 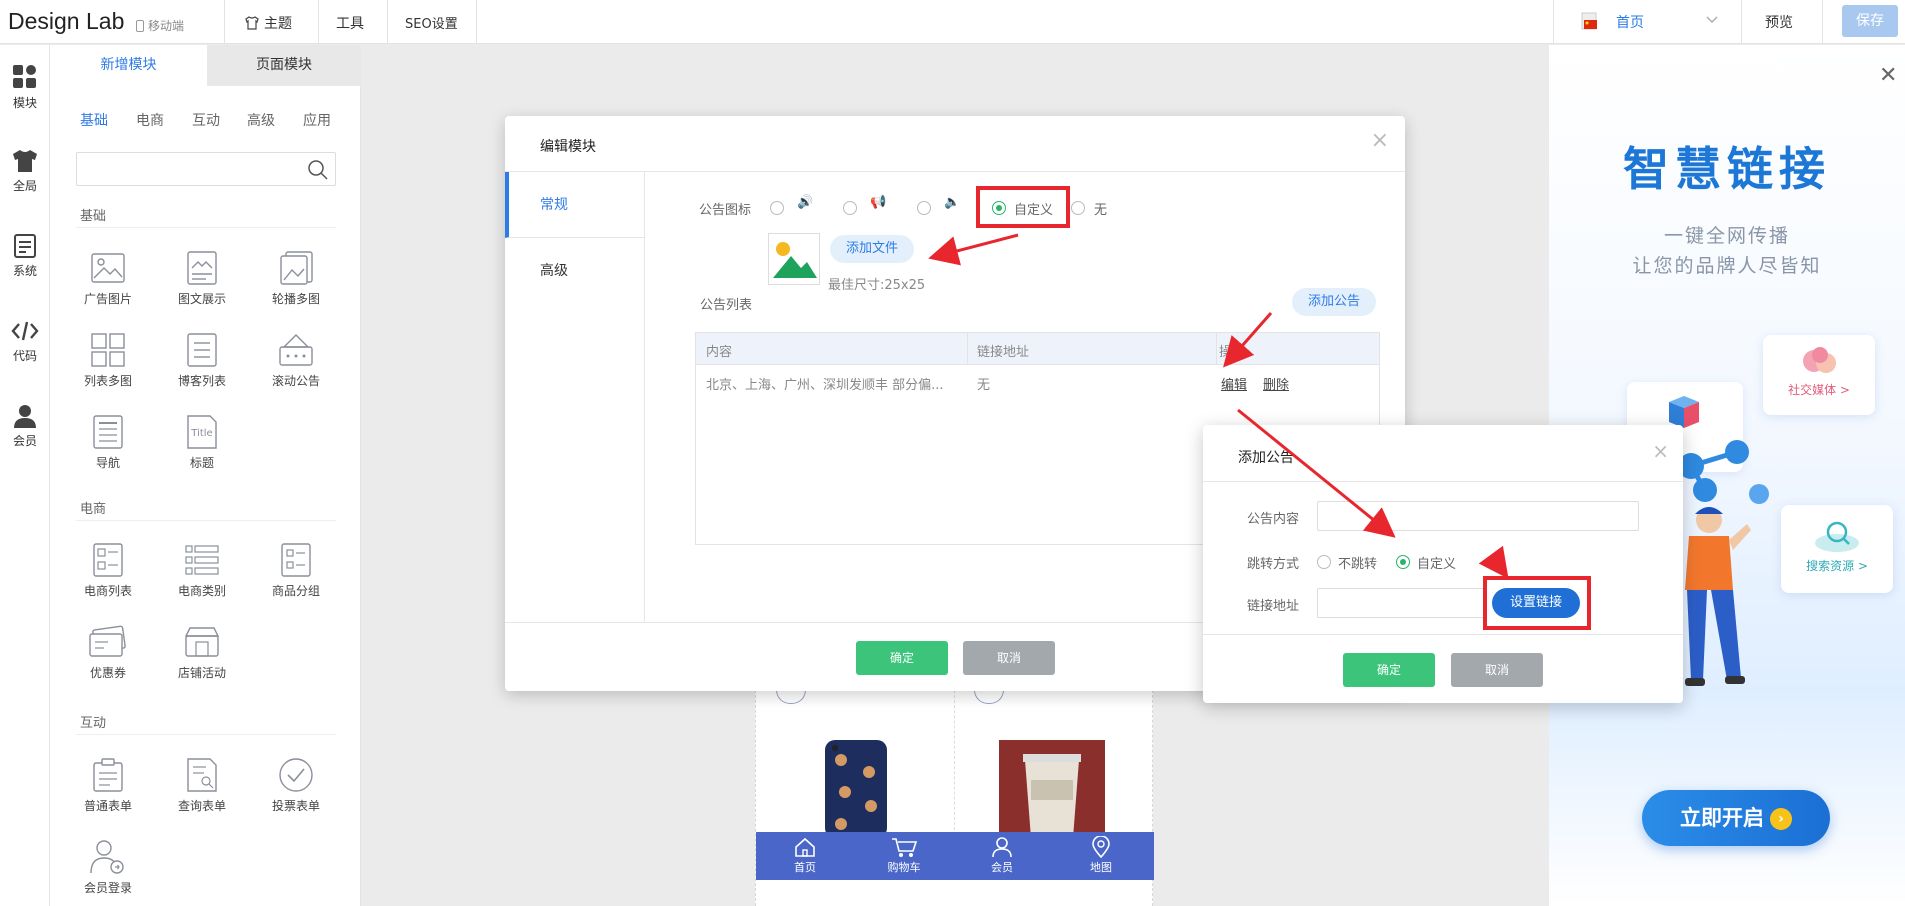 What do you see at coordinates (878, 202) in the screenshot?
I see `speaker-icon: 📢` at bounding box center [878, 202].